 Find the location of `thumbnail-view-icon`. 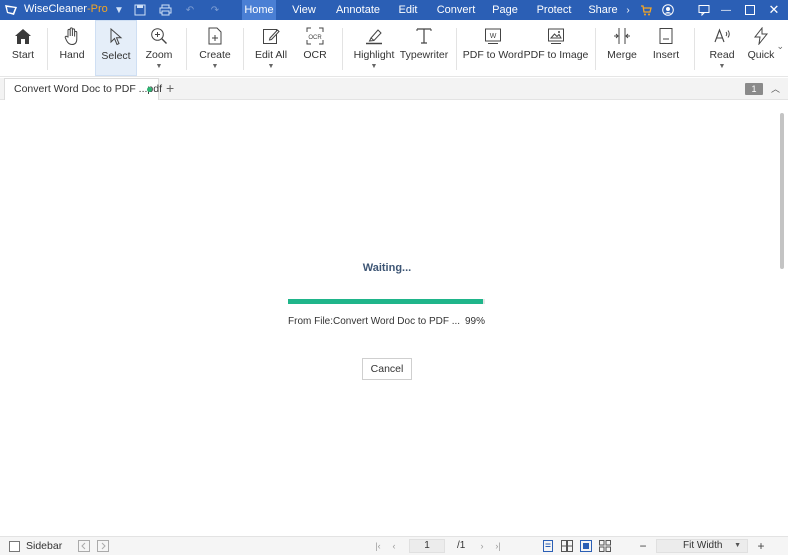

thumbnail-view-icon is located at coordinates (605, 546).